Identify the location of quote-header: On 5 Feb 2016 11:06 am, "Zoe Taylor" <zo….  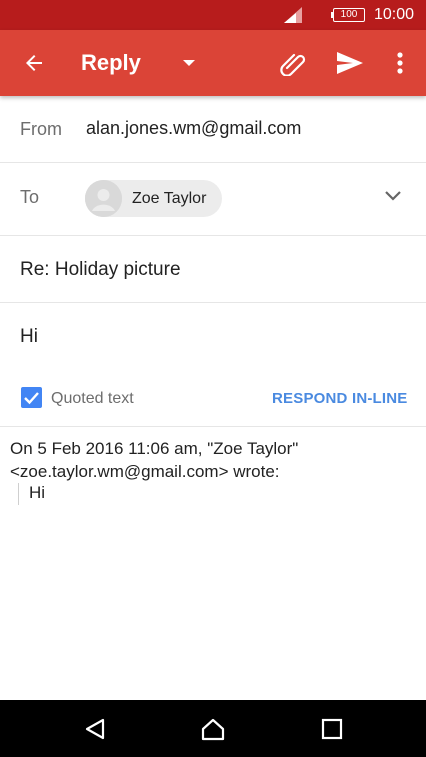
(215, 460).